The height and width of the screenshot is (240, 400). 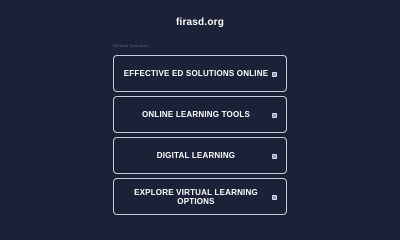 I want to click on related-searches-label: Related Searches, so click(x=130, y=45).